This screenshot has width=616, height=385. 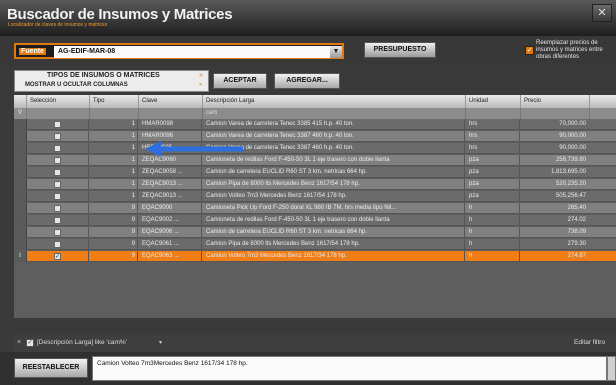 I want to click on filter-cell-descripcion: cam, so click(x=334, y=113).